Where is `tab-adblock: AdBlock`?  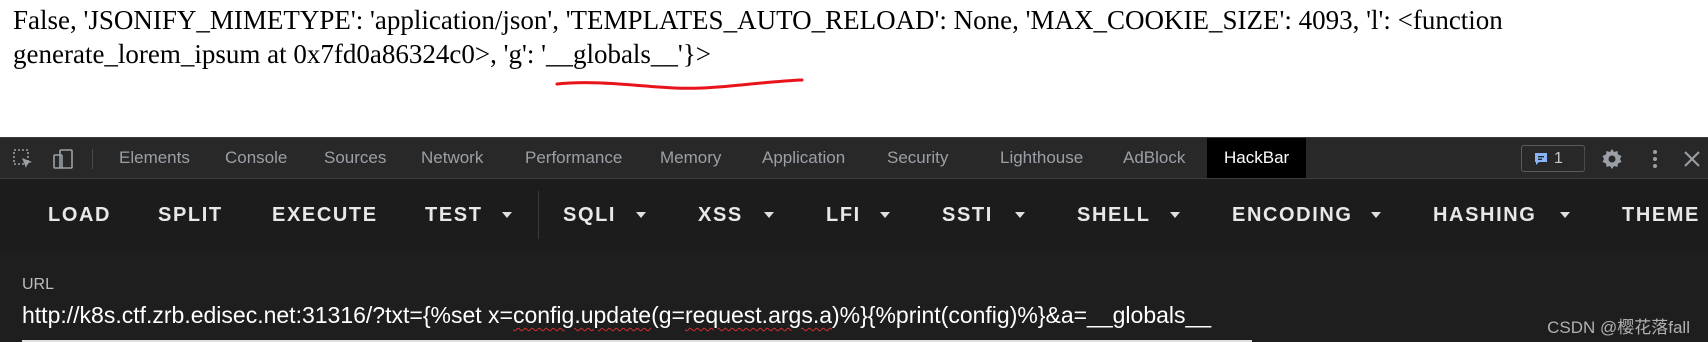
tab-adblock: AdBlock is located at coordinates (1154, 158).